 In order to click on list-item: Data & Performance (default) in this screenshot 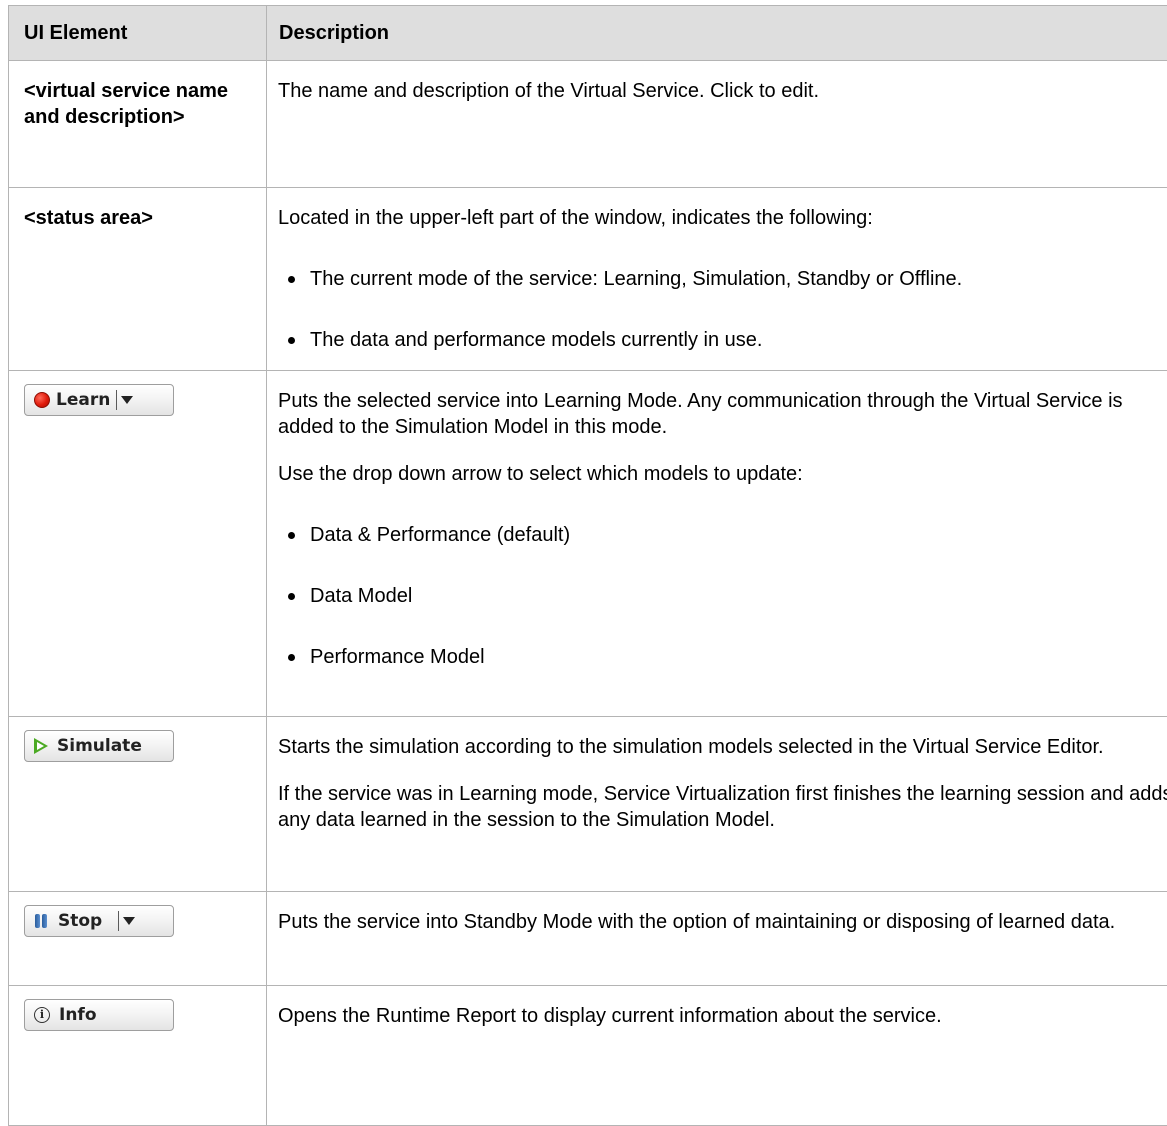, I will do `click(722, 535)`.